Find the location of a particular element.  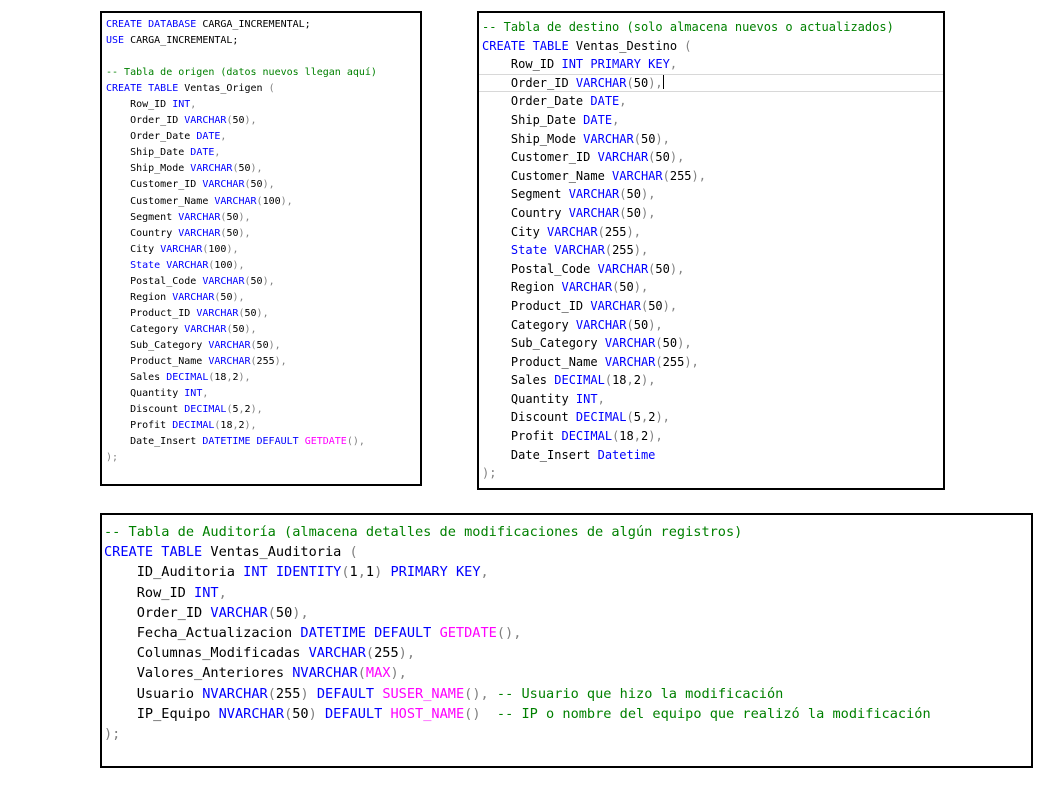

code-line: Postal_Code VARCHAR(50), is located at coordinates (712, 269).